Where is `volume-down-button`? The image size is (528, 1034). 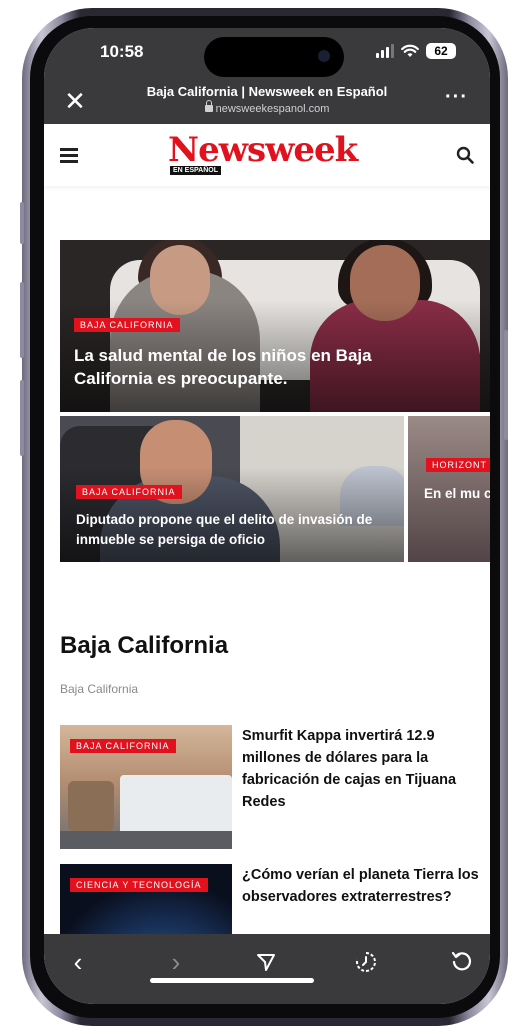 volume-down-button is located at coordinates (22, 418).